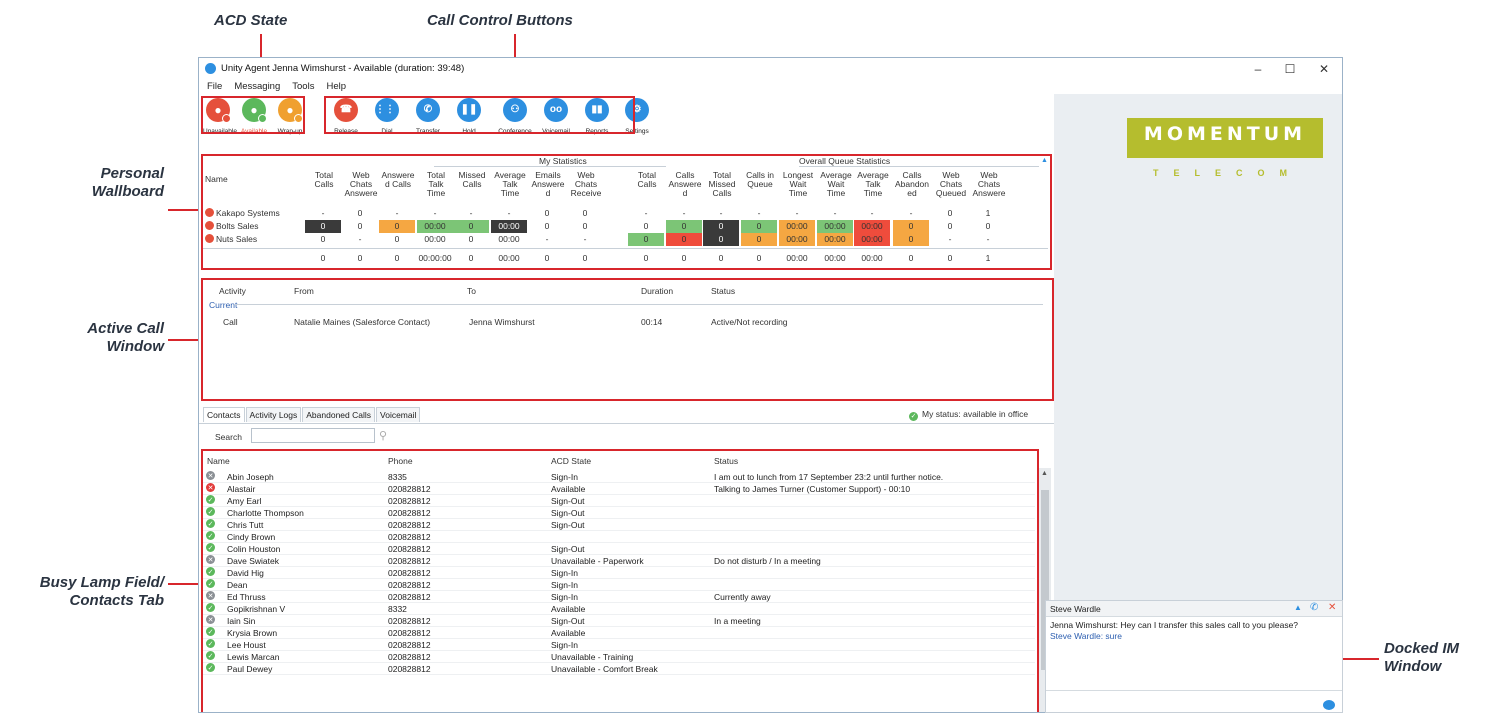 The image size is (1494, 713). I want to click on contact-row: ✓ Cindy Brown 020828812, so click(619, 537).